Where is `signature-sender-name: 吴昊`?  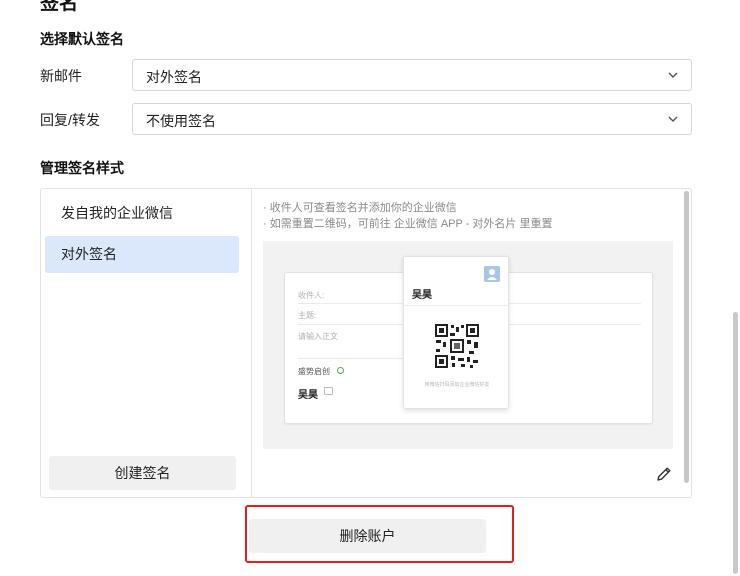 signature-sender-name: 吴昊 is located at coordinates (308, 395).